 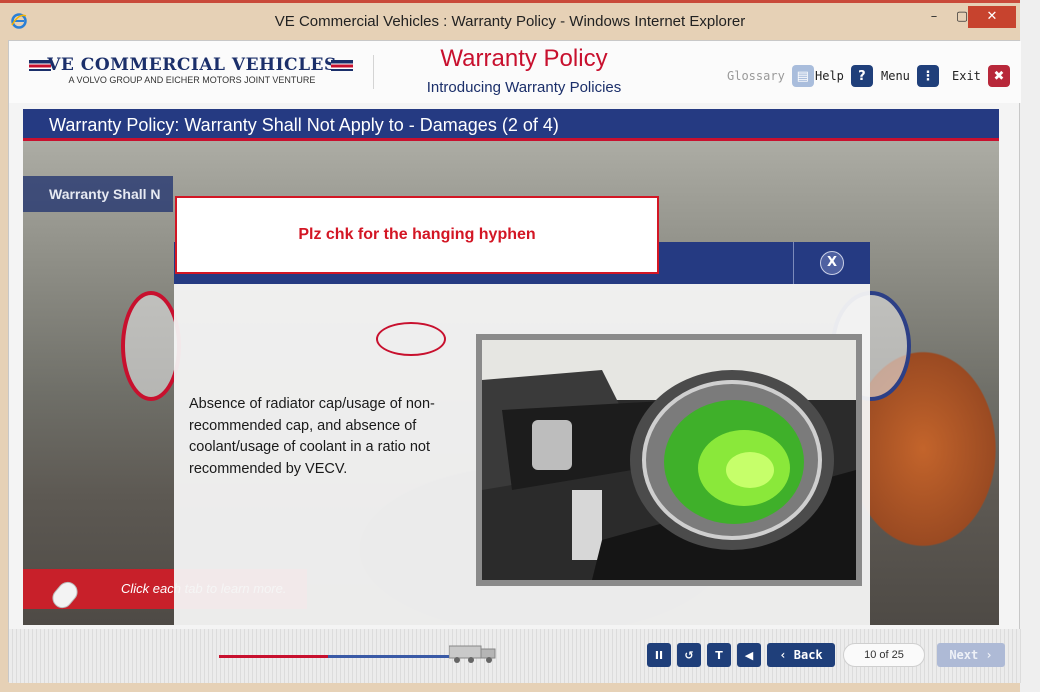 I want to click on help-button: Help ?, so click(x=844, y=76).